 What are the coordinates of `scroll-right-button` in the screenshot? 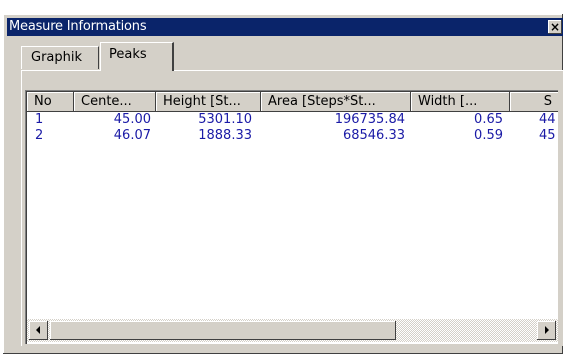 It's located at (546, 330).